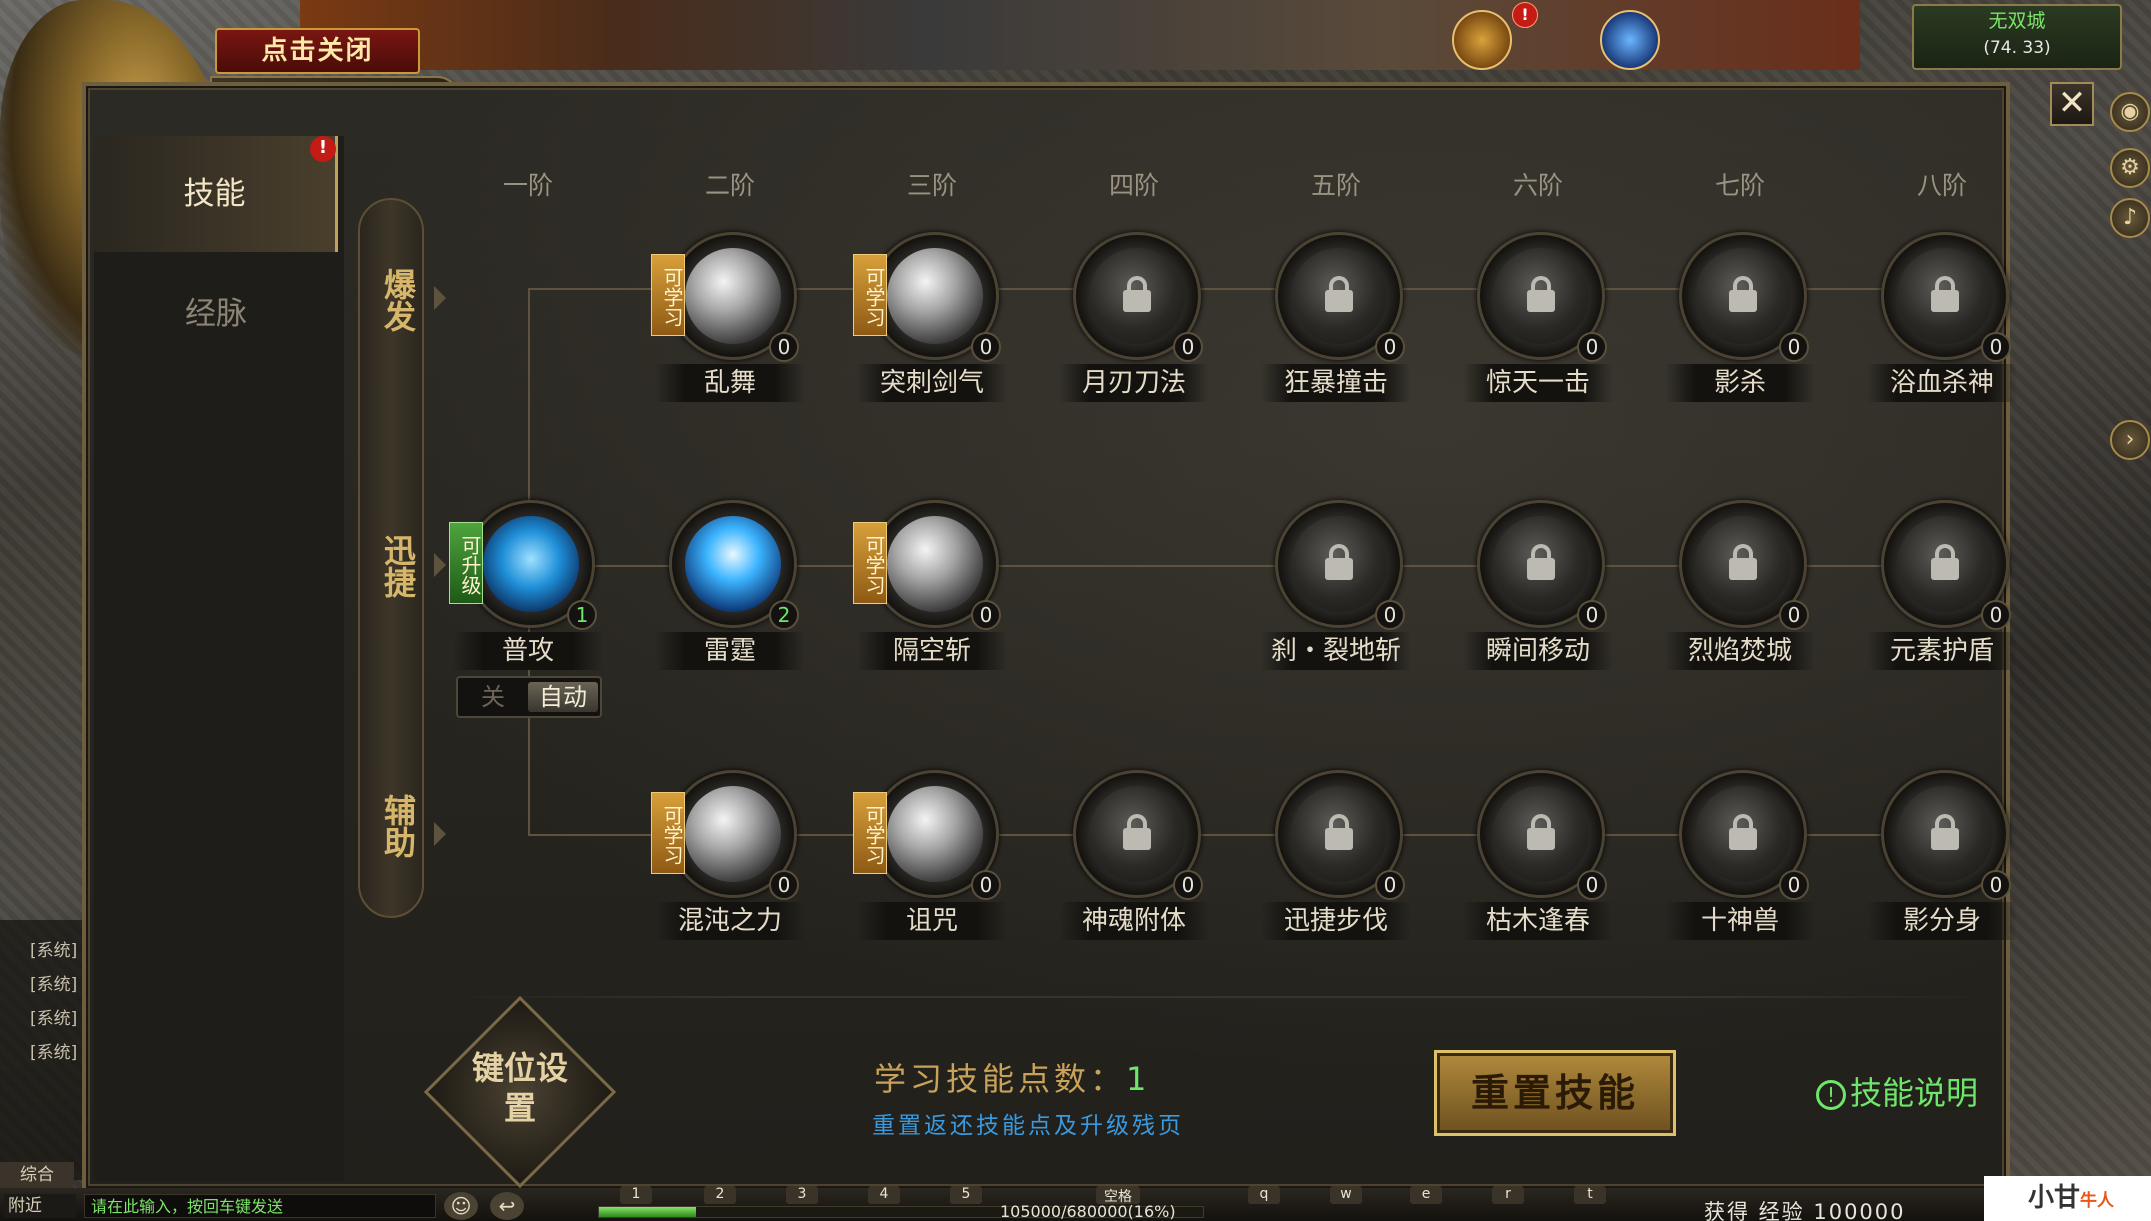 Image resolution: width=2151 pixels, height=1221 pixels. I want to click on skill-node-yingsha: 0 影杀, so click(1740, 322).